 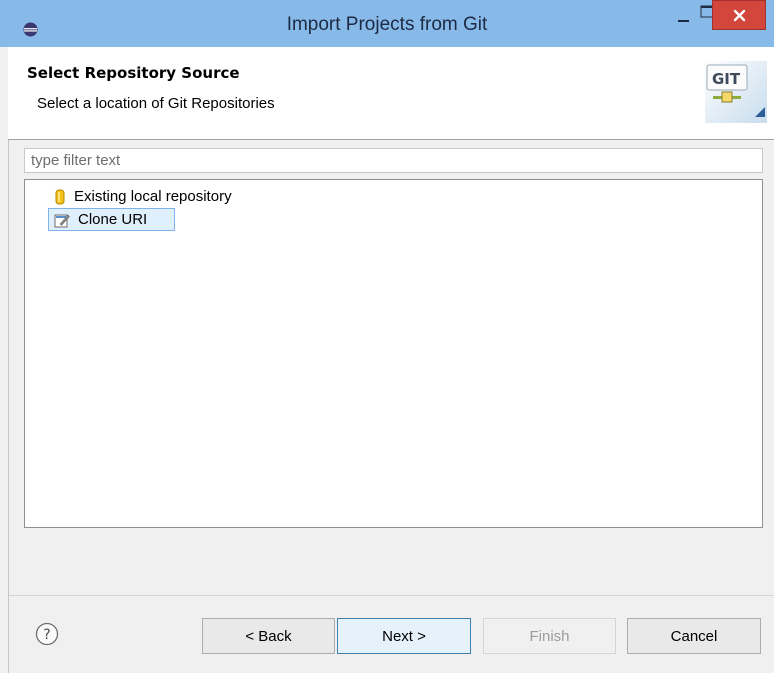 I want to click on window-title: Import Projects from Git, so click(x=387, y=24).